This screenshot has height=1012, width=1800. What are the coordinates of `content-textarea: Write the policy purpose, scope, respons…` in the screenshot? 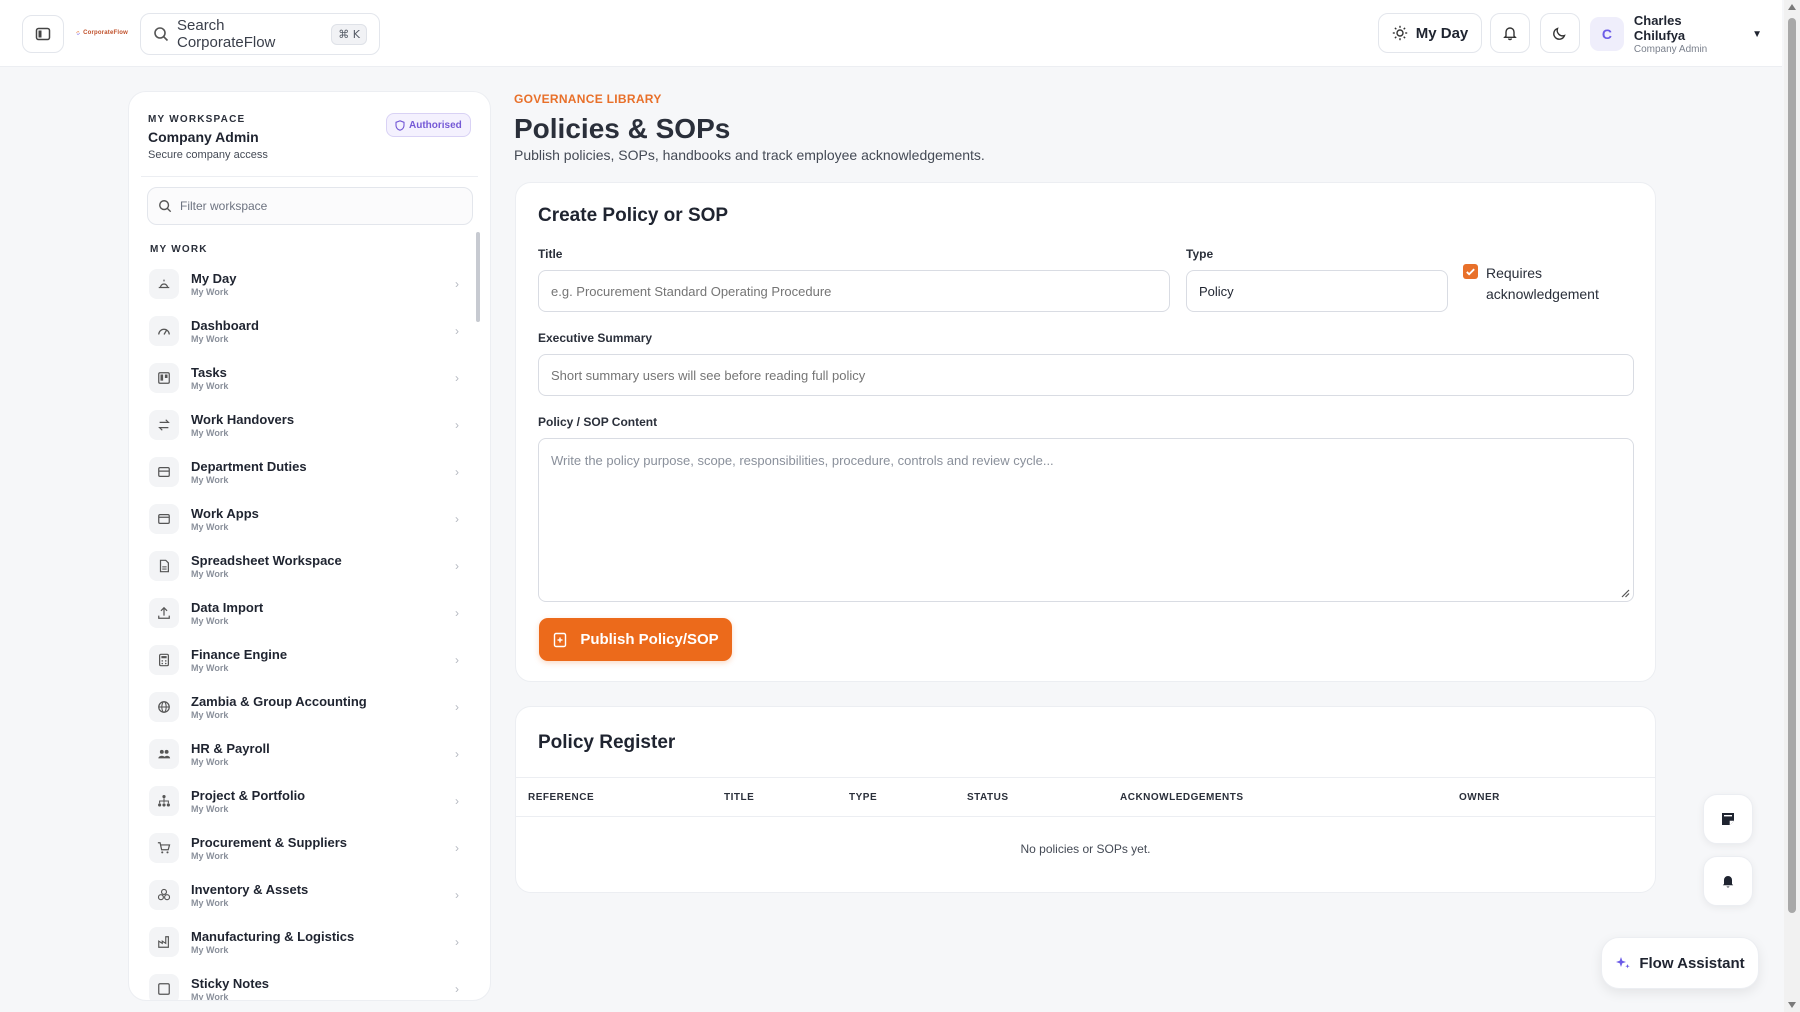 It's located at (1086, 520).